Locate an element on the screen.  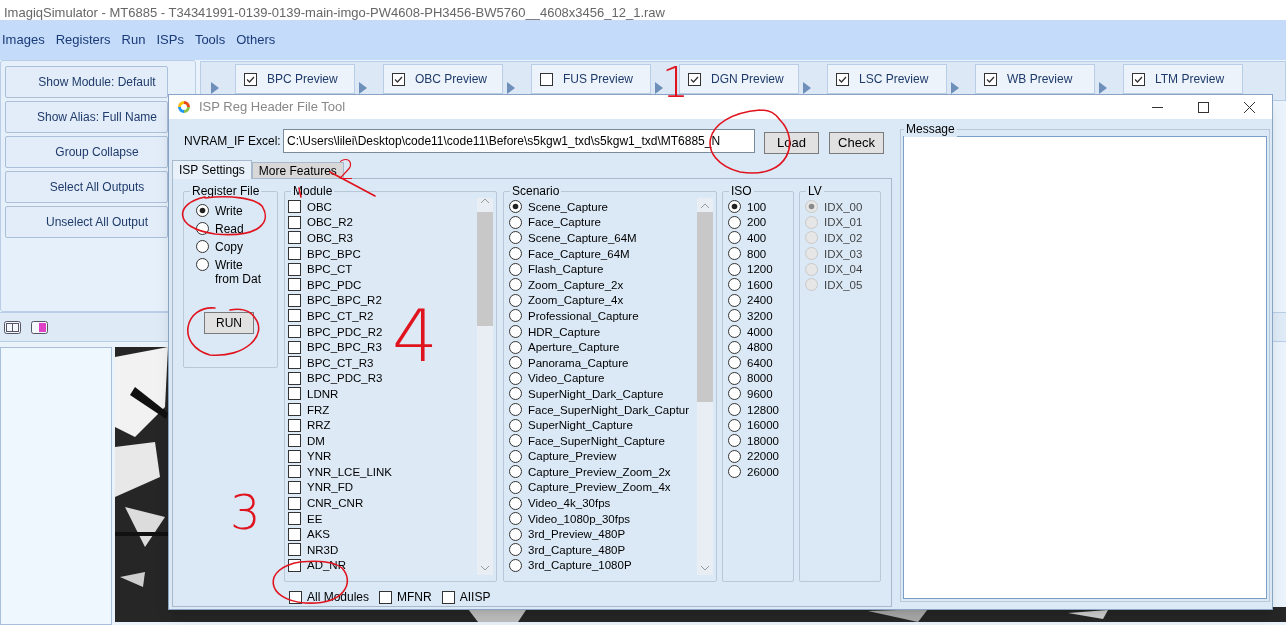
menu-item: Tools is located at coordinates (210, 40).